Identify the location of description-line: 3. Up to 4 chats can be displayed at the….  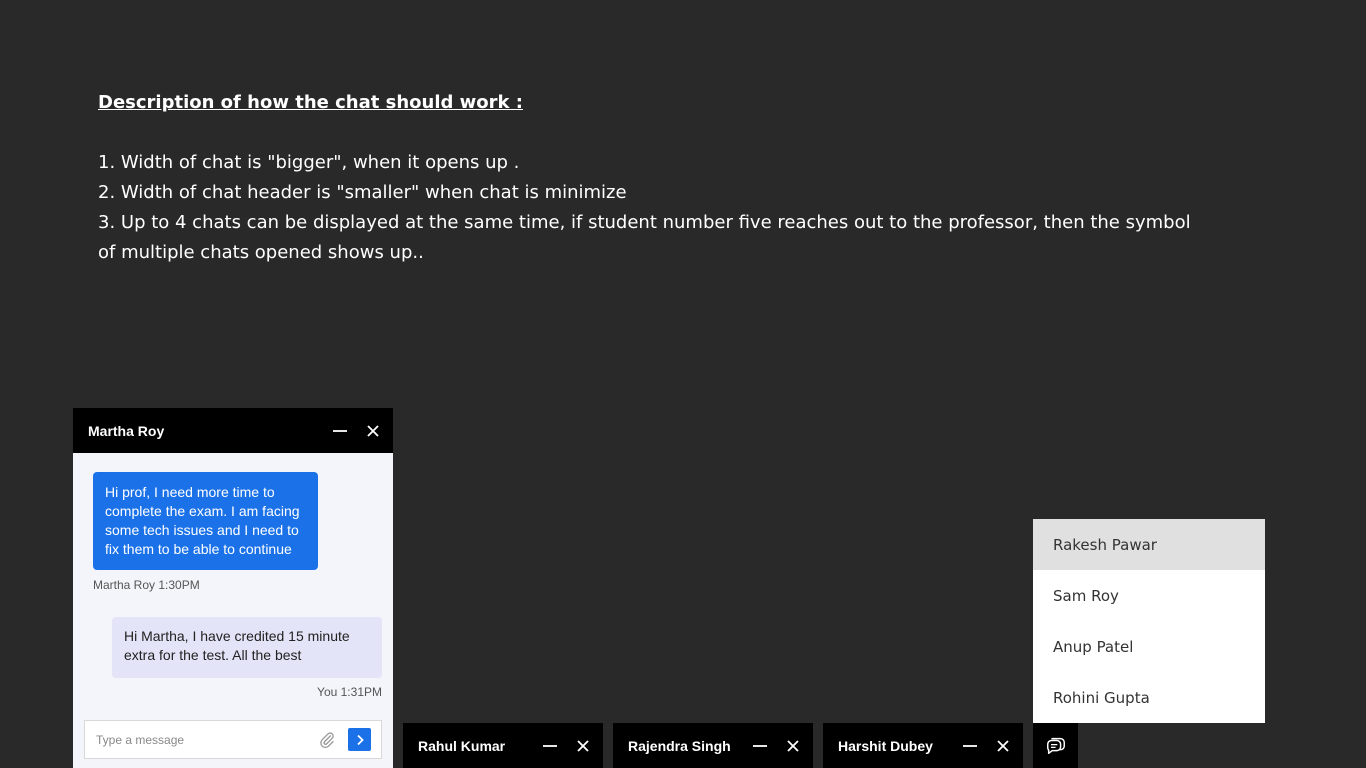
(644, 237).